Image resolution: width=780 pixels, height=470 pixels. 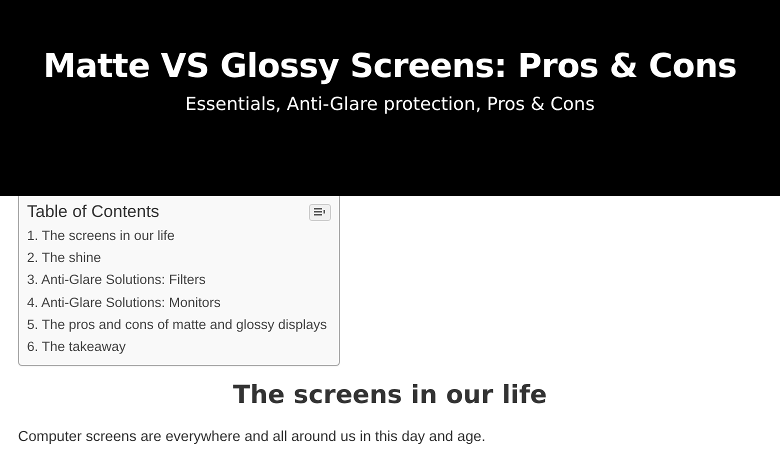 I want to click on list-icon, so click(x=320, y=212).